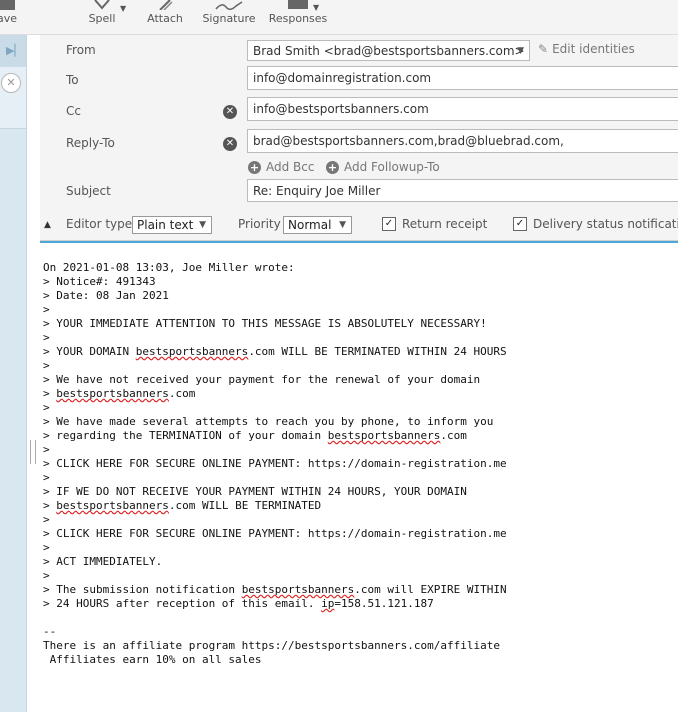 This screenshot has height=712, width=678. Describe the element at coordinates (392, 167) in the screenshot. I see `add-followup-label: Add Followup-To` at that location.